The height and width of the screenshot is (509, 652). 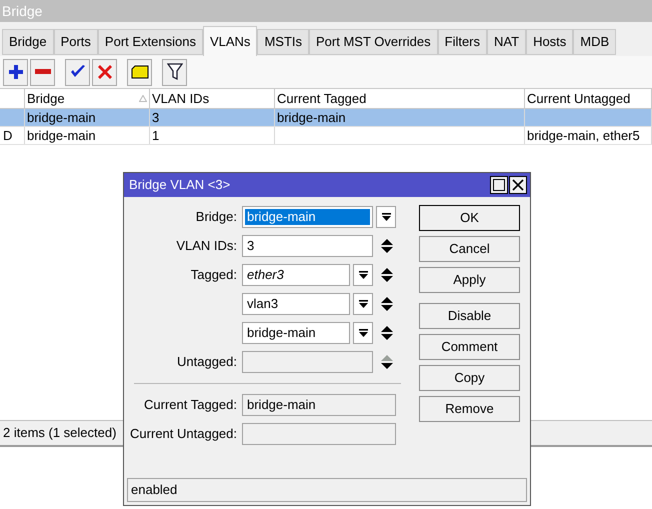 I want to click on column-header: Current Tagged, so click(x=400, y=98).